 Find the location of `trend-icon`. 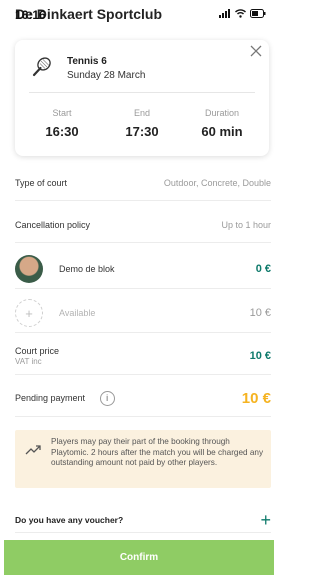

trend-icon is located at coordinates (33, 450).